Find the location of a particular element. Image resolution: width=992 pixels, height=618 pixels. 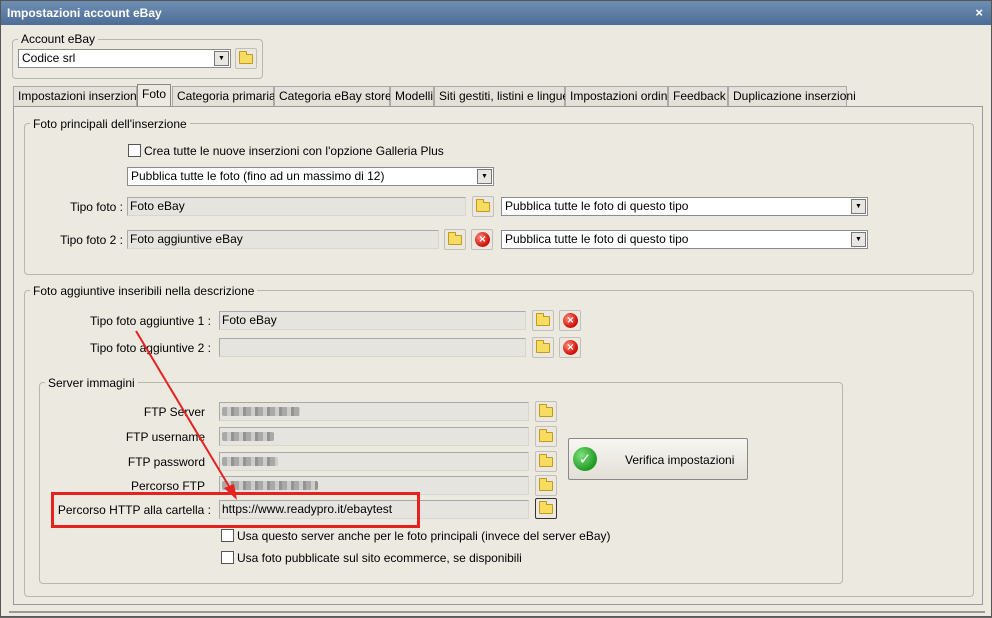

ftp-username-folder-button is located at coordinates (546, 436).